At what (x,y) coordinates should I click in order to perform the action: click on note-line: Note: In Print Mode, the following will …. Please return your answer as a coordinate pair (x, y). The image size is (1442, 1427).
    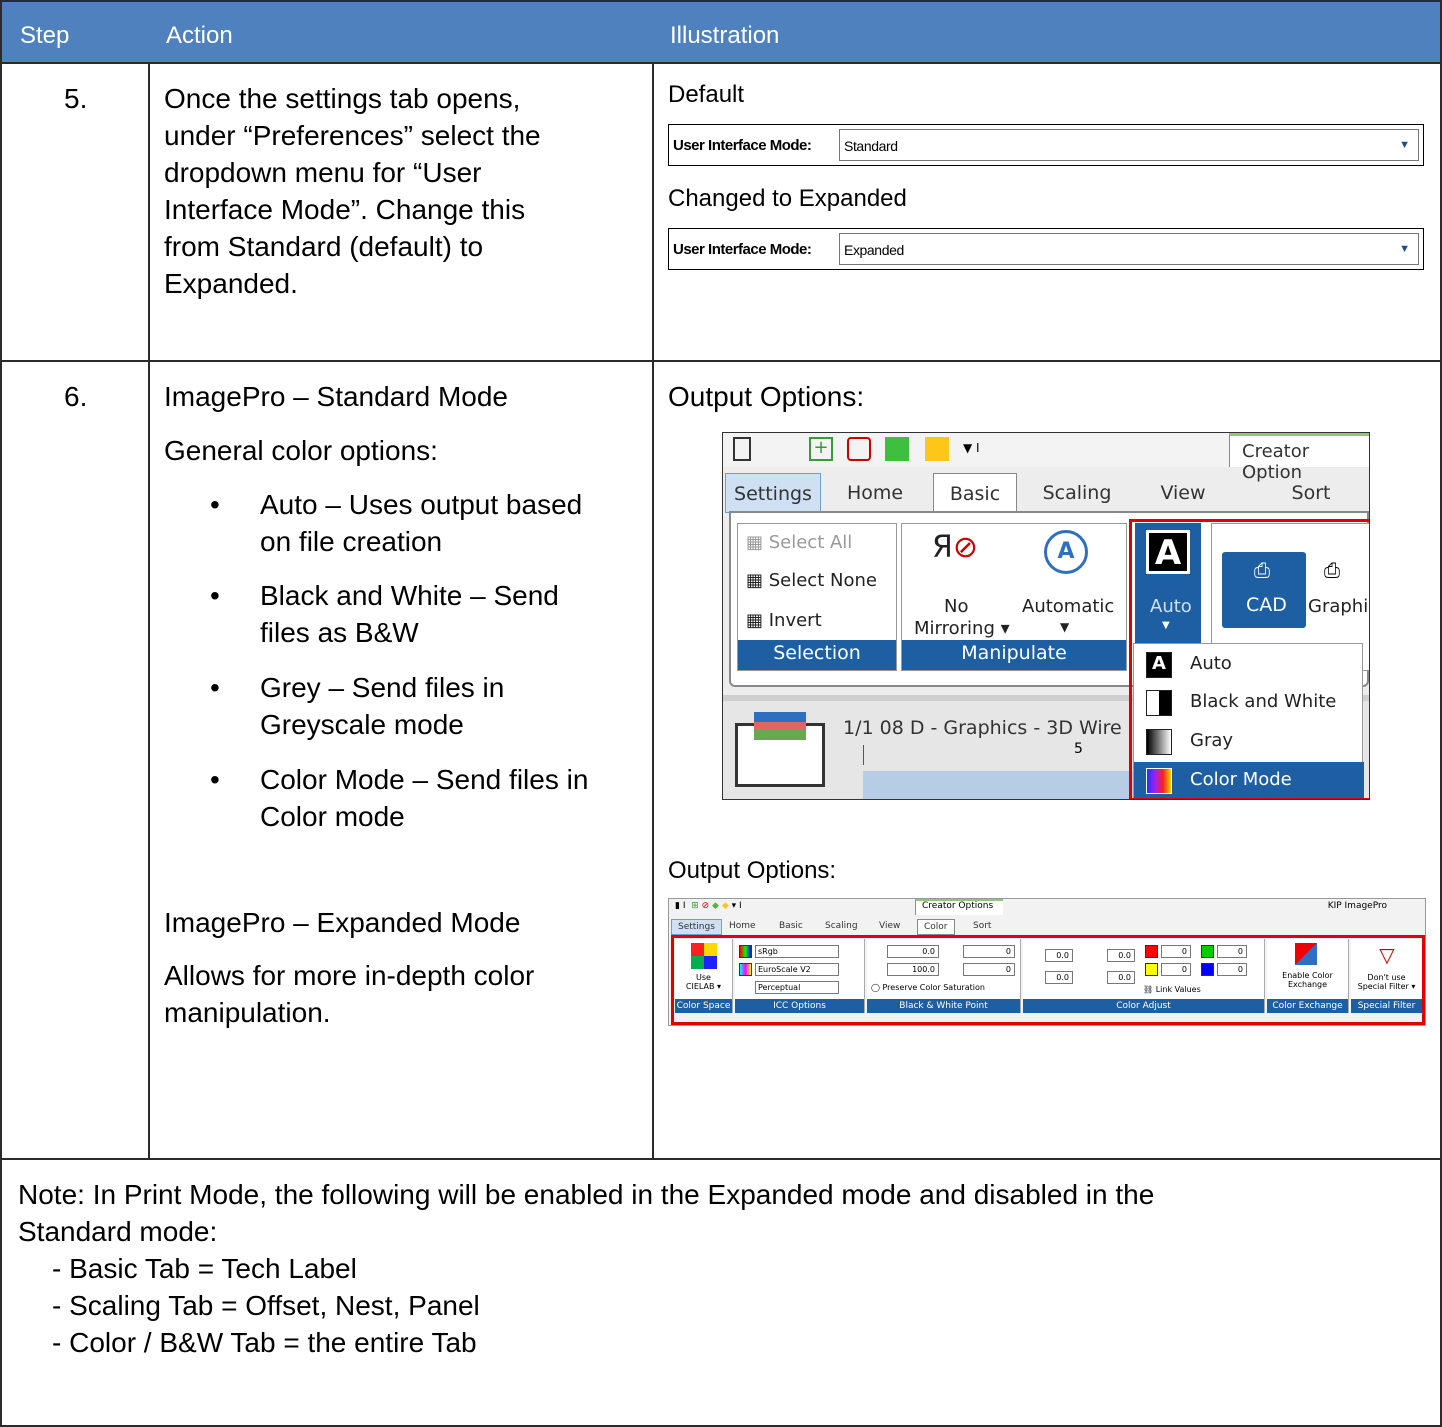
    Looking at the image, I should click on (586, 1194).